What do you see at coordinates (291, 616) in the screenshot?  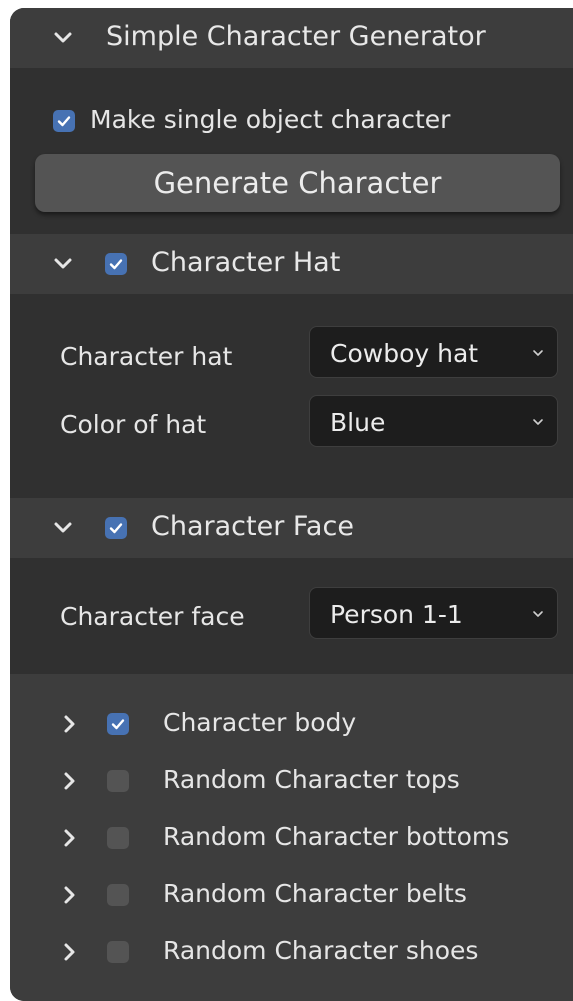 I see `character-face-section: Character face Person 1-1` at bounding box center [291, 616].